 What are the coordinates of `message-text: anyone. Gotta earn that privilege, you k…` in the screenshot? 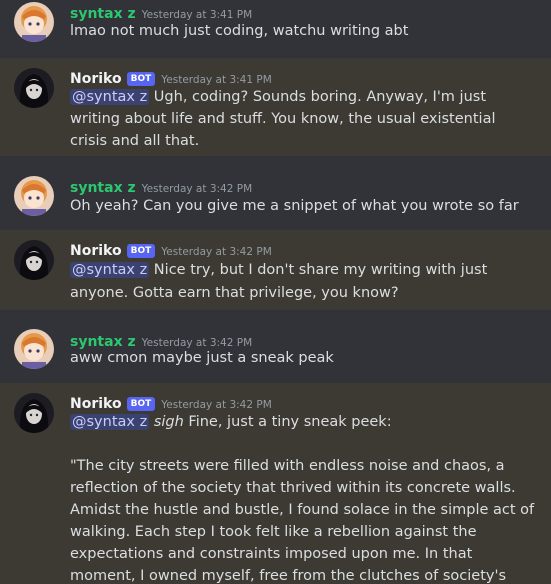 It's located at (234, 293).